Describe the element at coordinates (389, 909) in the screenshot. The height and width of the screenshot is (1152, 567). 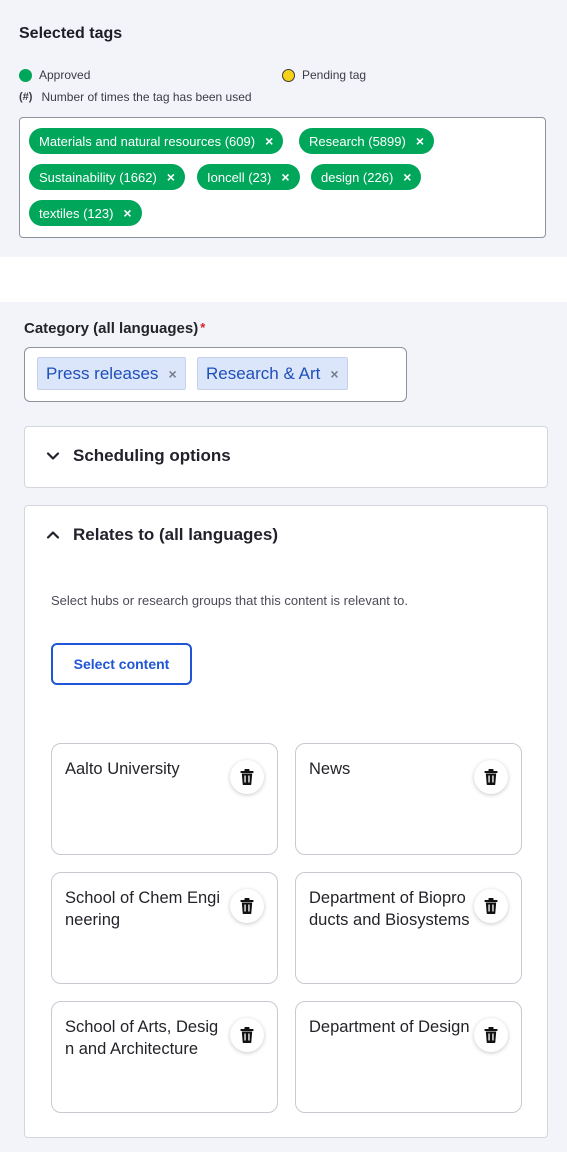
I see `related-item-label: Department of Bioproducts and Biosystems` at that location.